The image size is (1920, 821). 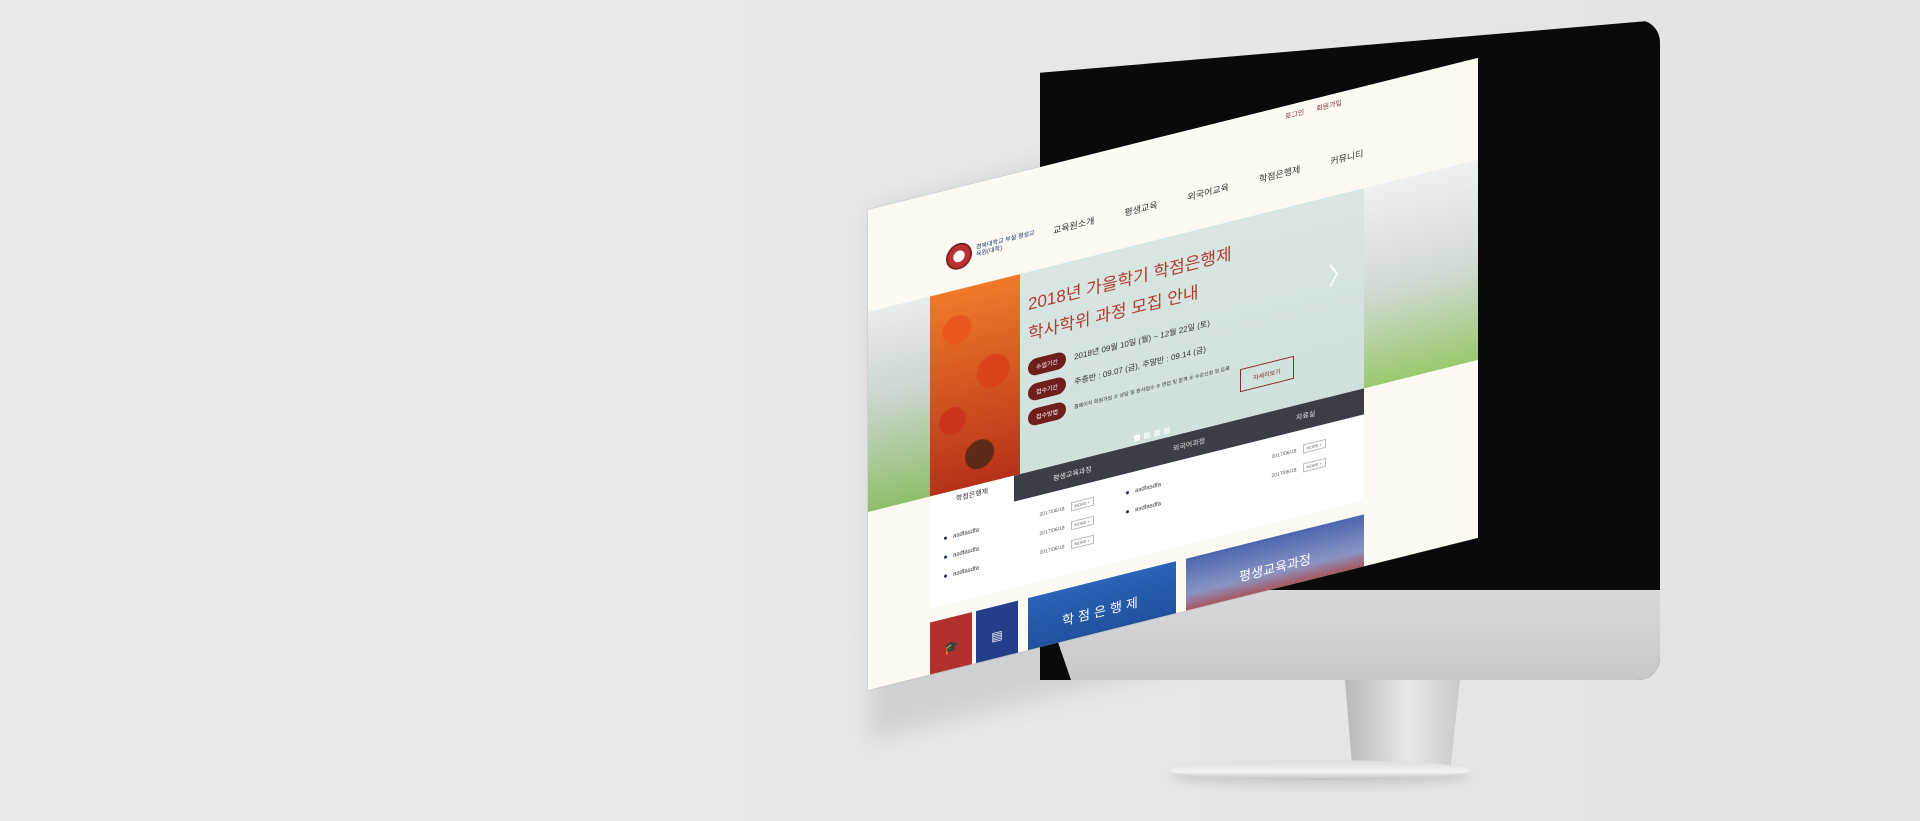 What do you see at coordinates (1340, 271) in the screenshot?
I see `hero-next-arrow-icon: 〉` at bounding box center [1340, 271].